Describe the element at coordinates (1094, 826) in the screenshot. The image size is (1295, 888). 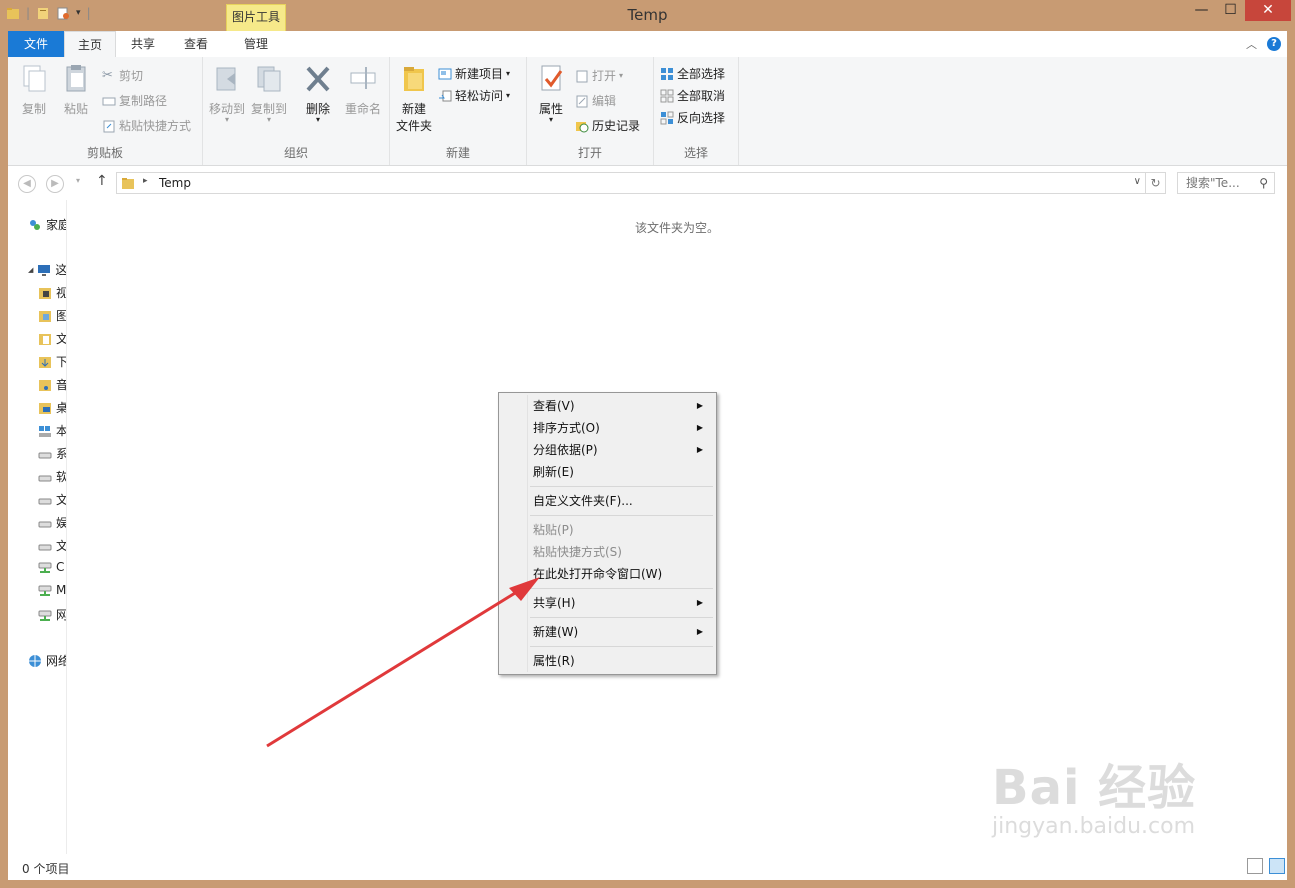
I see `watermark-url: jingyan.baidu.com` at that location.